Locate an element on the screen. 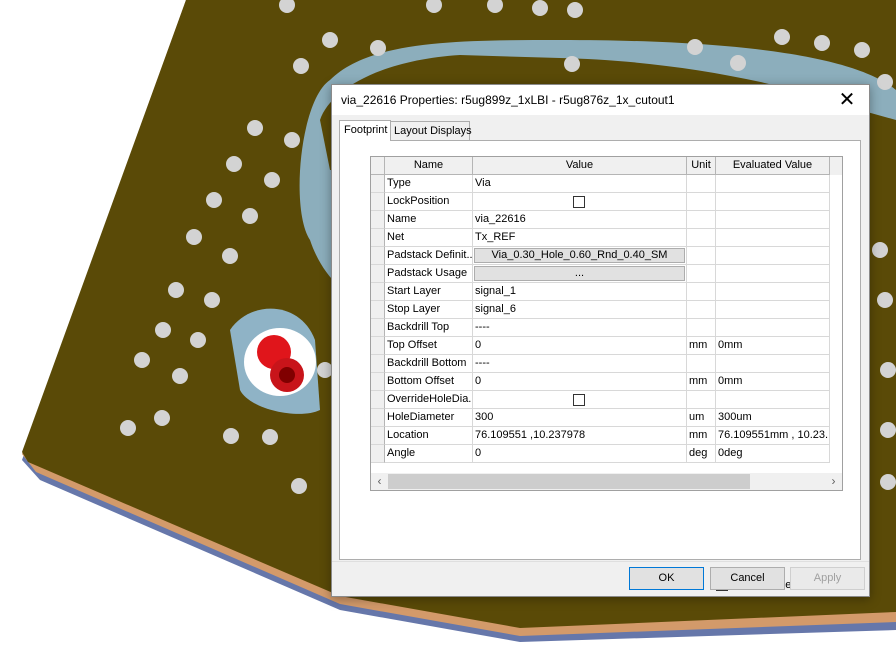 Image resolution: width=896 pixels, height=650 pixels. scroll-right-icon: › is located at coordinates (833, 481).